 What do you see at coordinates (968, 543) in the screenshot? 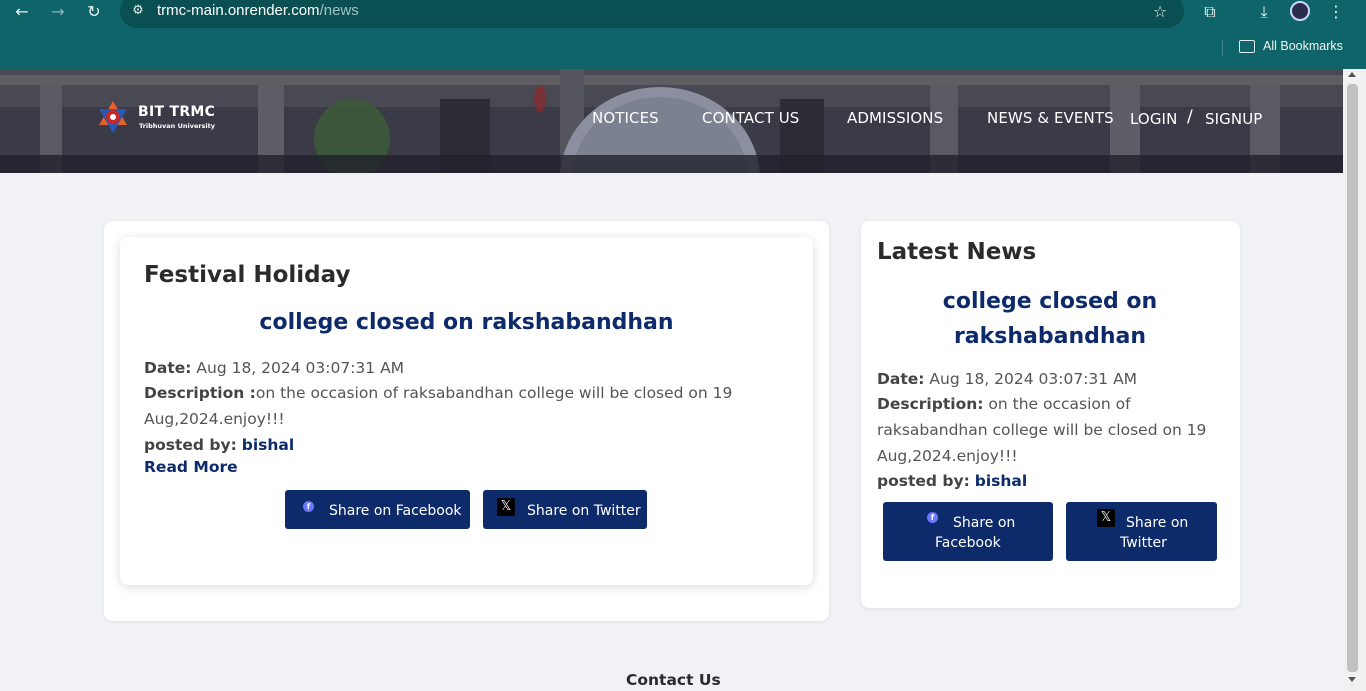
I see `latest-share-facebook-line2: Facebook` at bounding box center [968, 543].